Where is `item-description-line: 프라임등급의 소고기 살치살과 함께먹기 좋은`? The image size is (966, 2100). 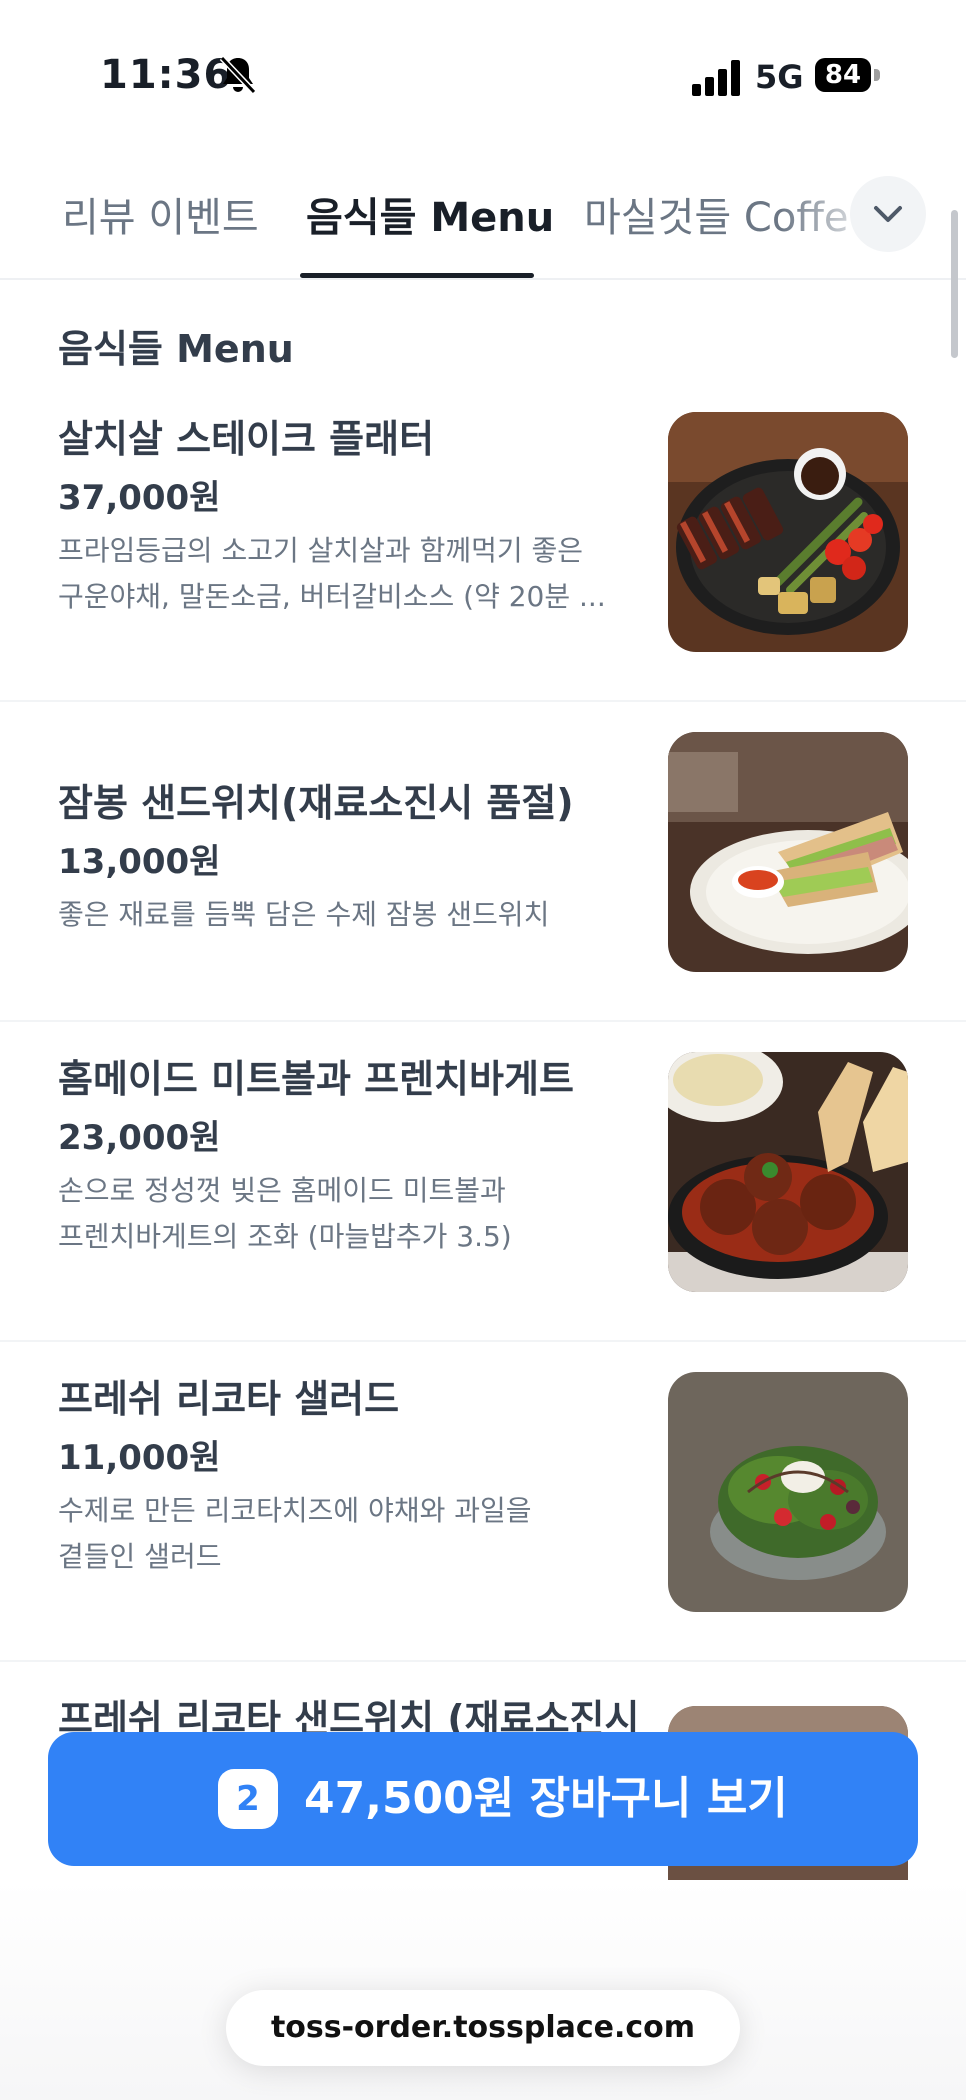
item-description-line: 프라임등급의 소고기 살치살과 함께먹기 좋은 is located at coordinates (321, 550).